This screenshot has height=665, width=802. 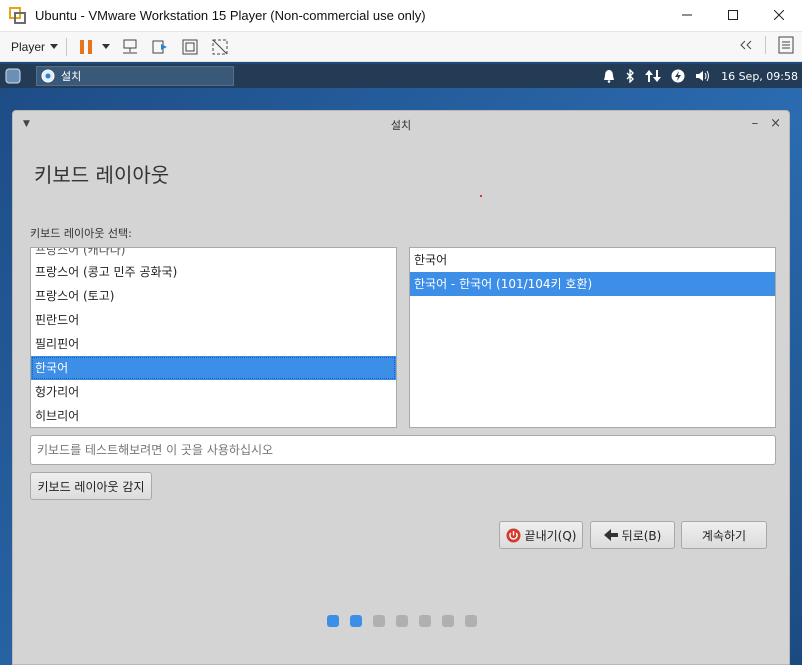 I want to click on continue-button: 계속하기, so click(x=724, y=535).